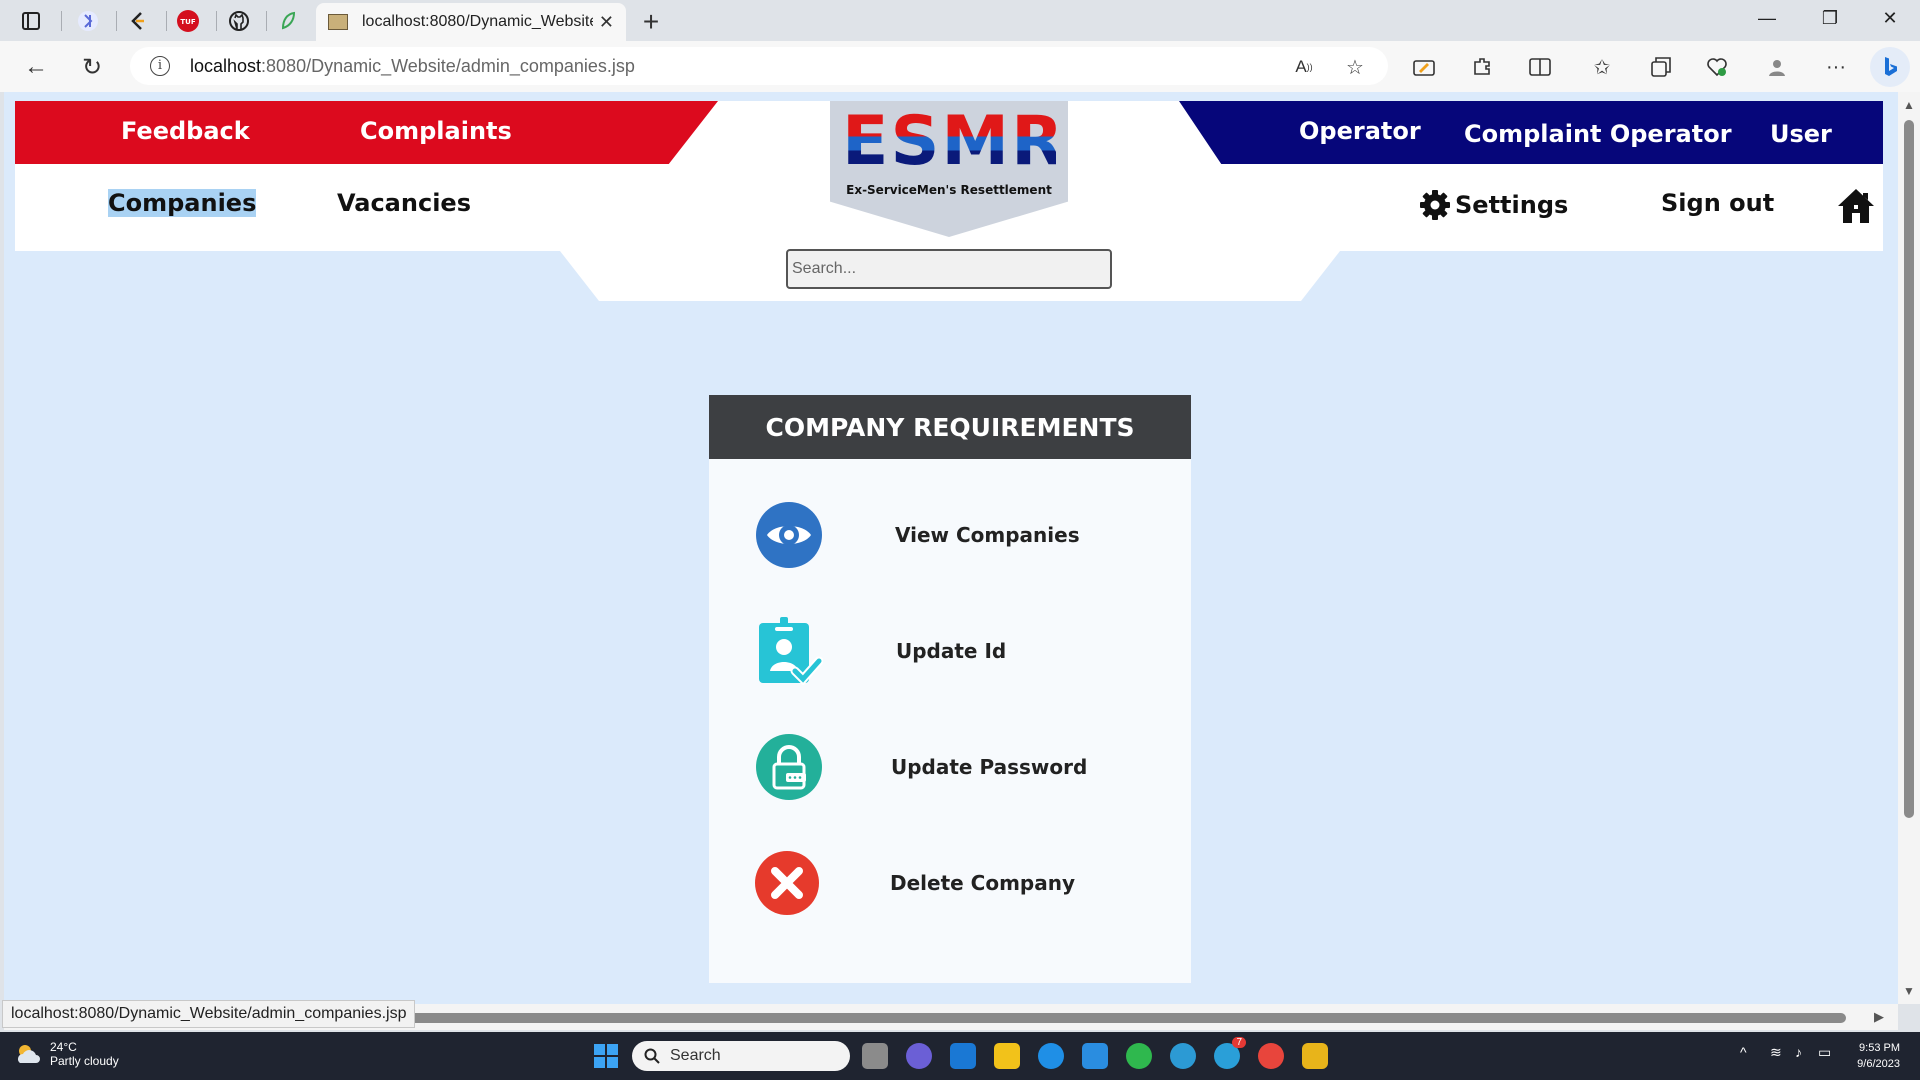 The width and height of the screenshot is (1920, 1080). Describe the element at coordinates (1493, 205) in the screenshot. I see `settings-link: Settings` at that location.